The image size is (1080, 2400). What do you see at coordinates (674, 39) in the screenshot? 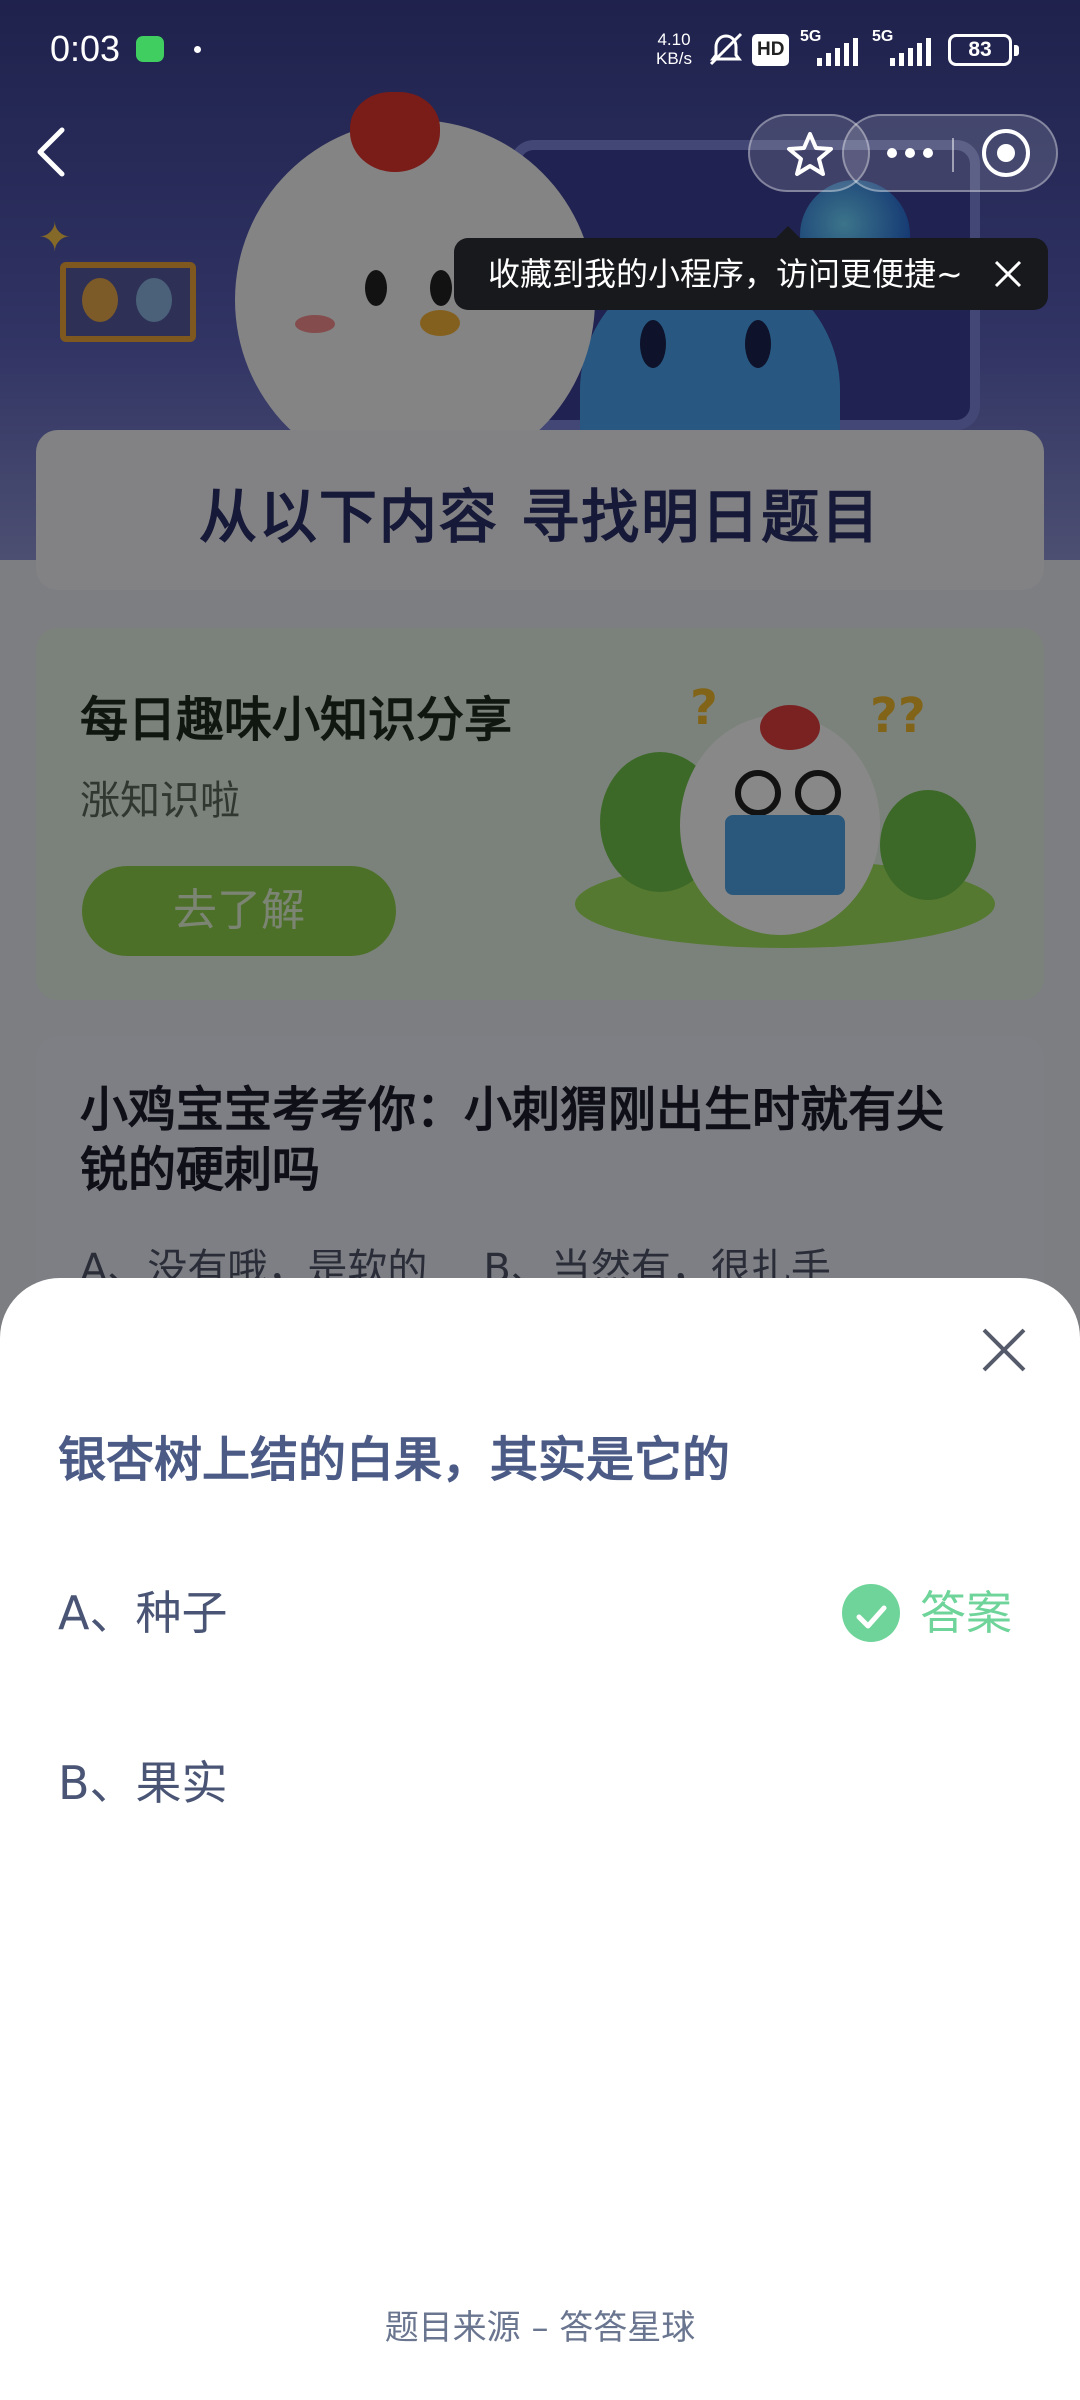
I see `network-speed-value: 4.10` at bounding box center [674, 39].